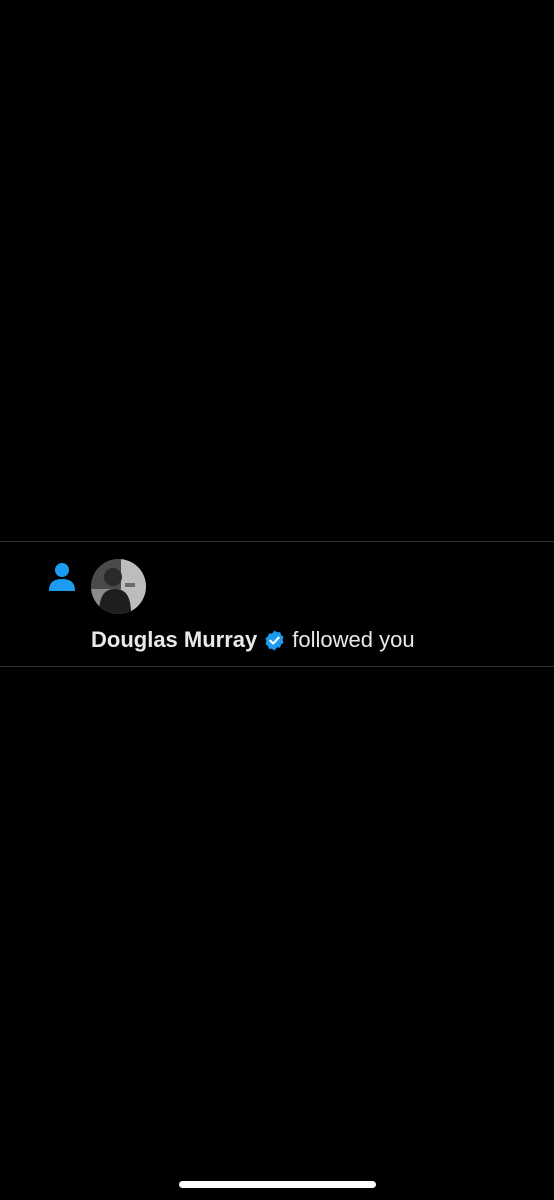 Image resolution: width=554 pixels, height=1200 pixels. I want to click on user-name-link: Douglas Murray, so click(174, 640).